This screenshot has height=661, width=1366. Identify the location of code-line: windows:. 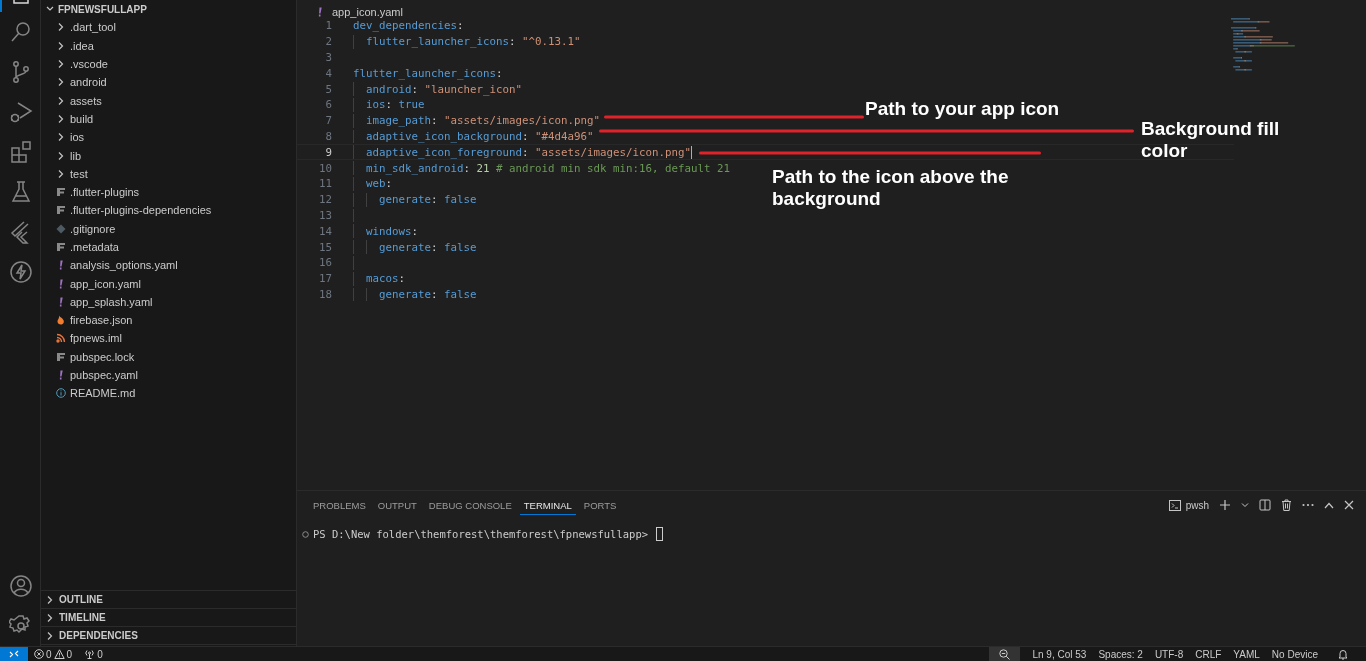
(392, 231).